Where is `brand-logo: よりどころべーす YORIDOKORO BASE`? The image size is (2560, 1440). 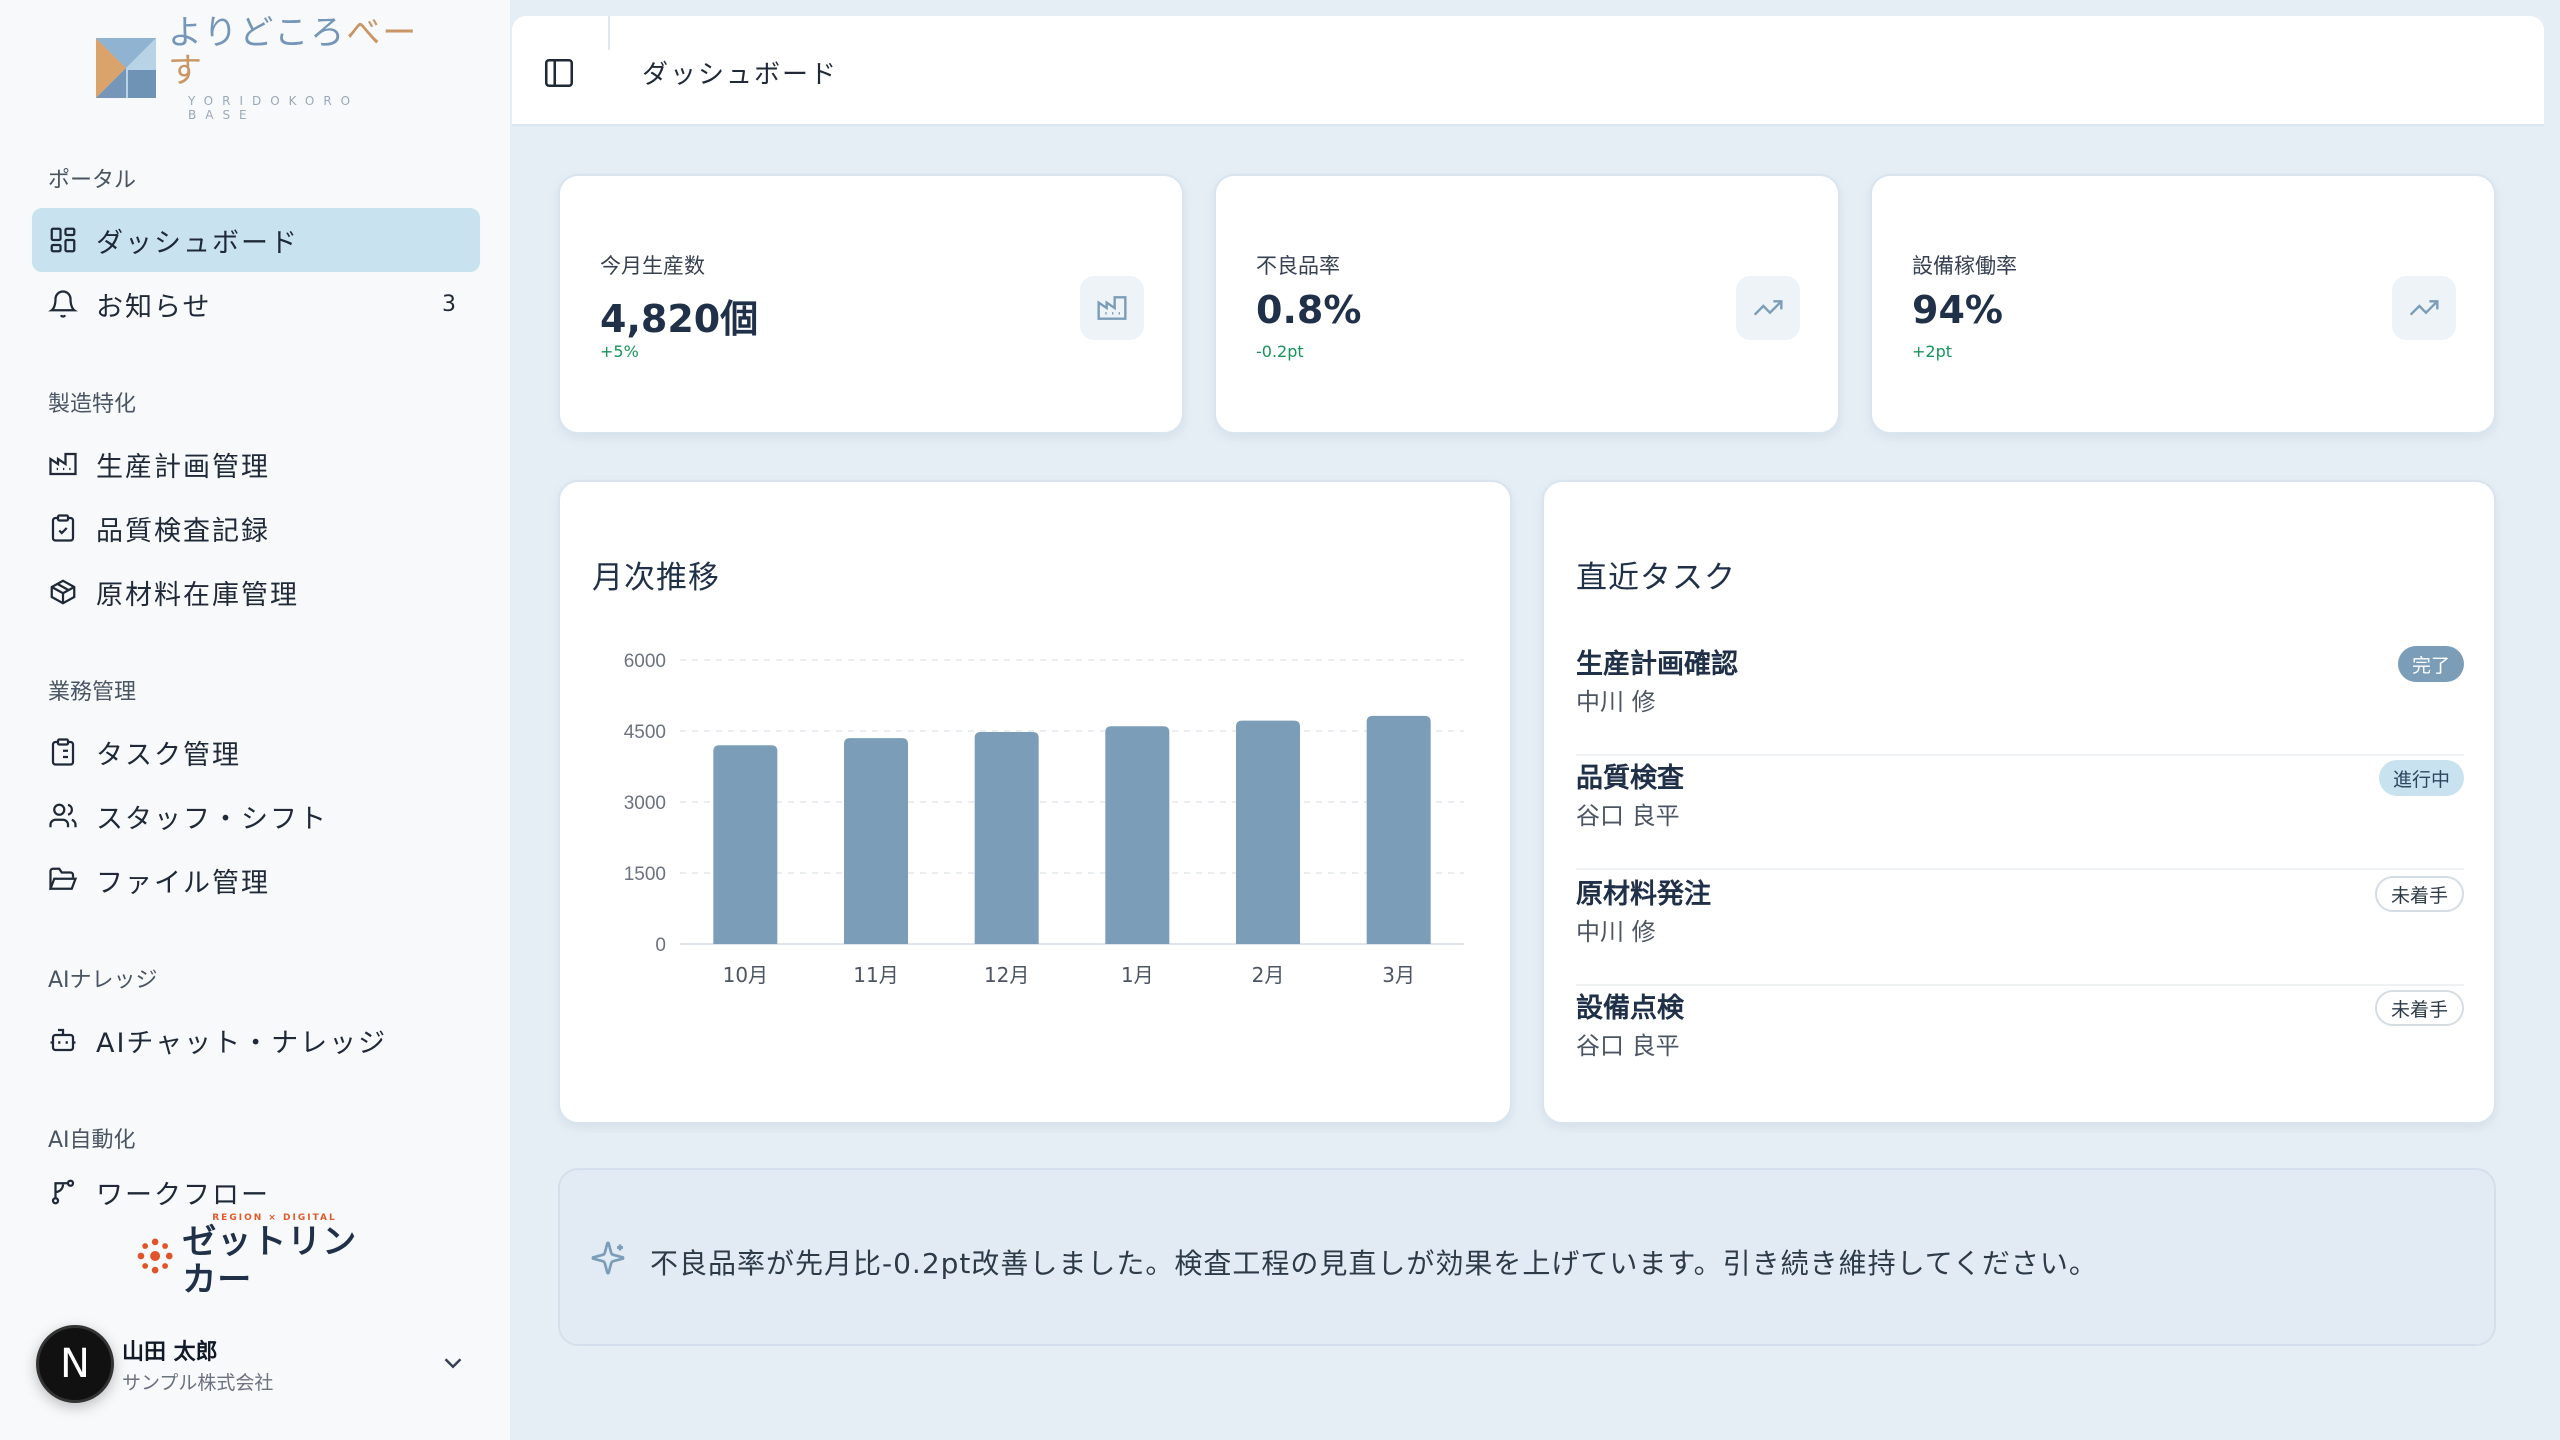
brand-logo: よりどころべーす YORIDOKORO BASE is located at coordinates (259, 68).